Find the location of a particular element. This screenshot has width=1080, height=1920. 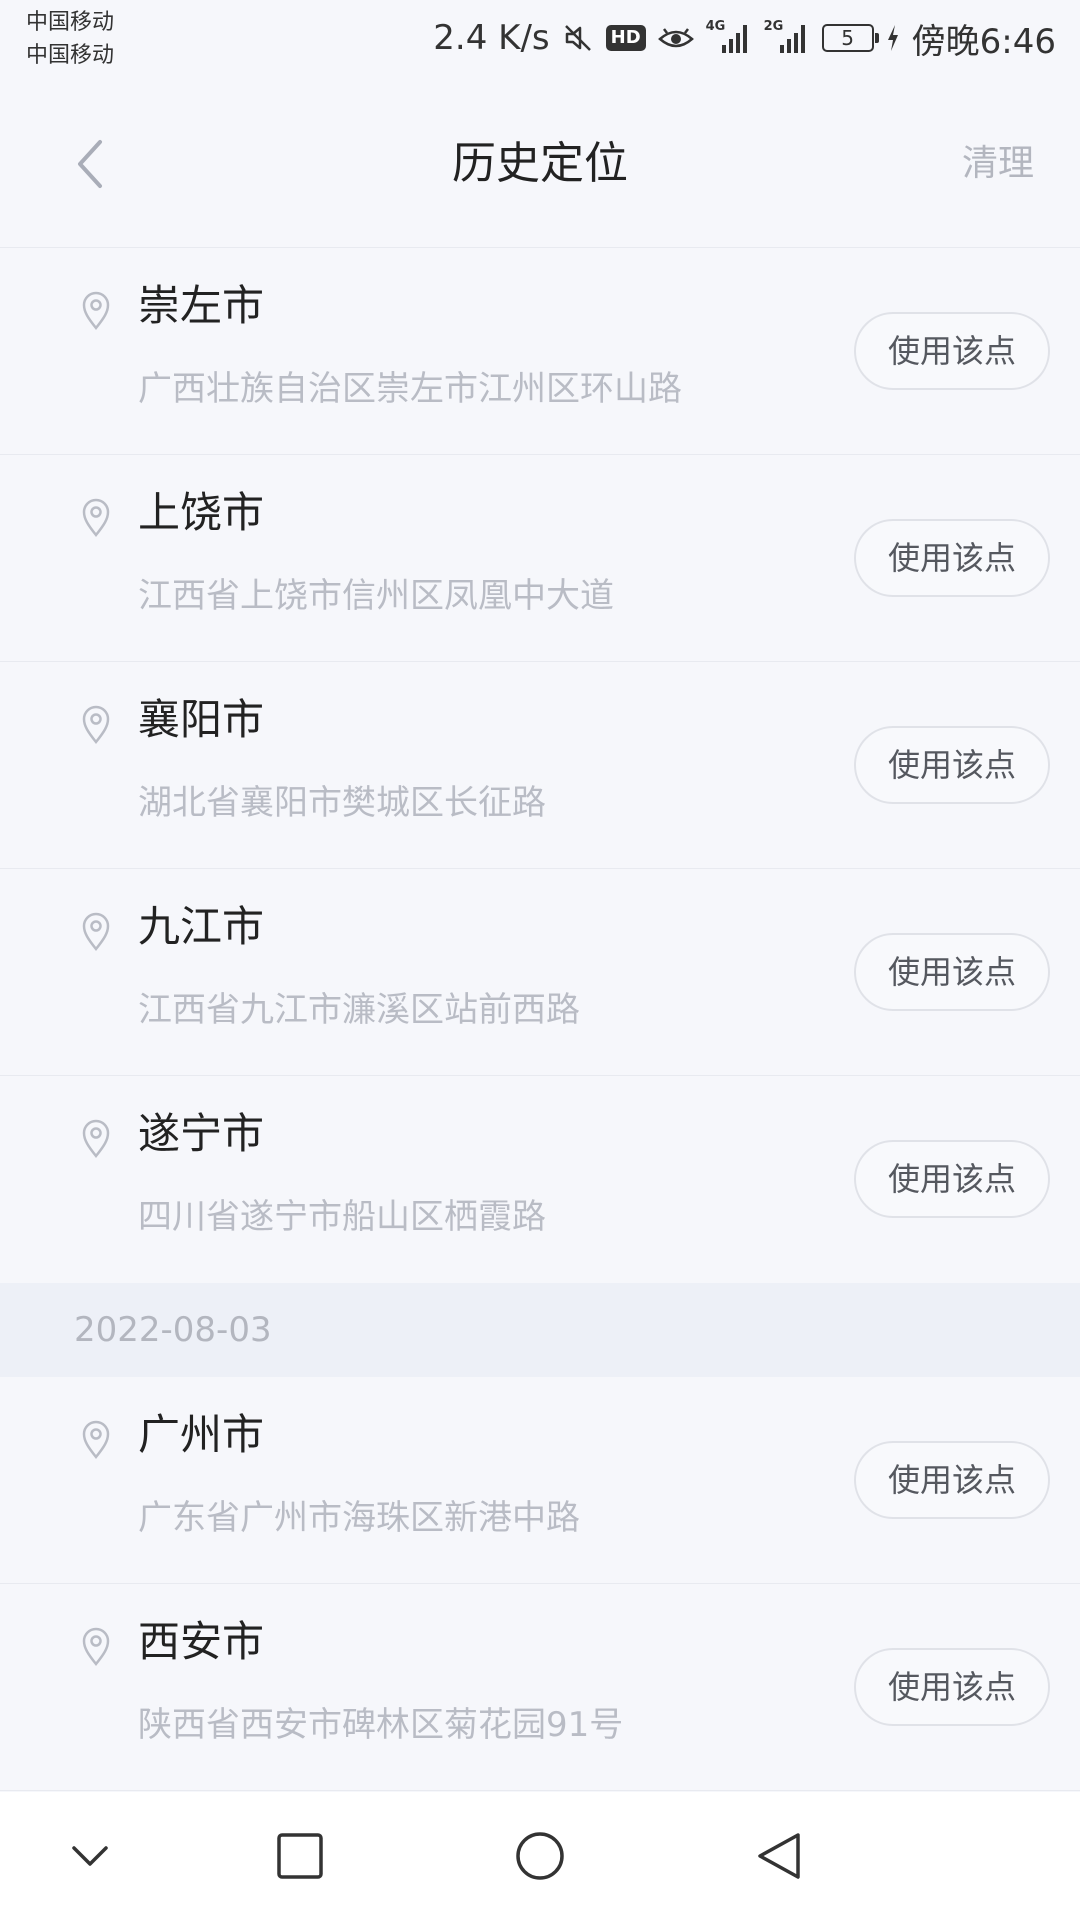

circle-icon is located at coordinates (540, 1856).